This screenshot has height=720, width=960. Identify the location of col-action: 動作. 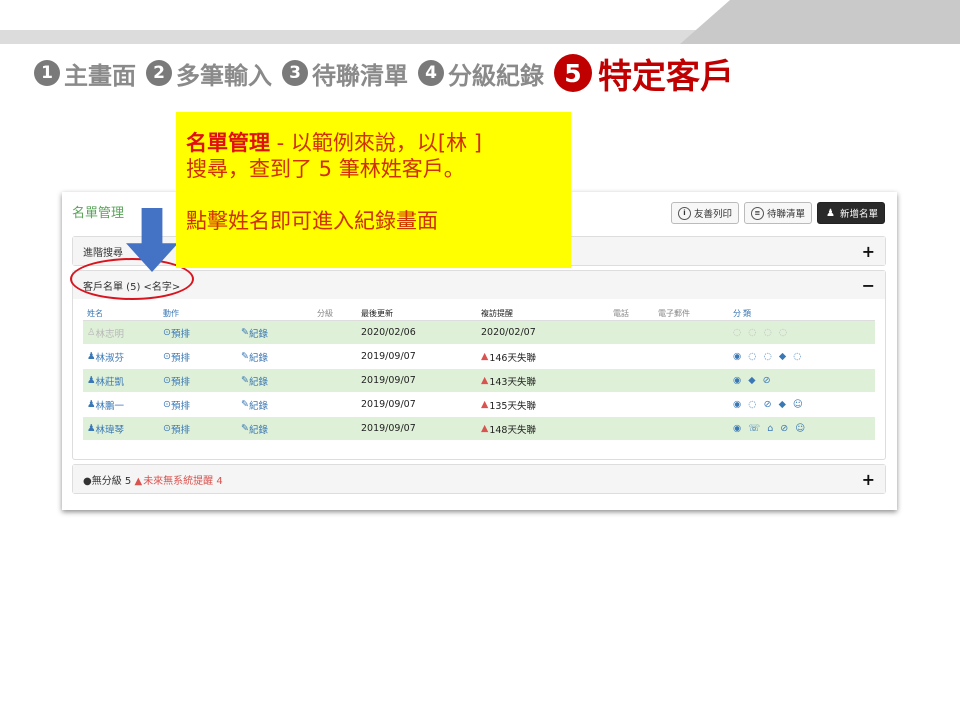
(171, 313).